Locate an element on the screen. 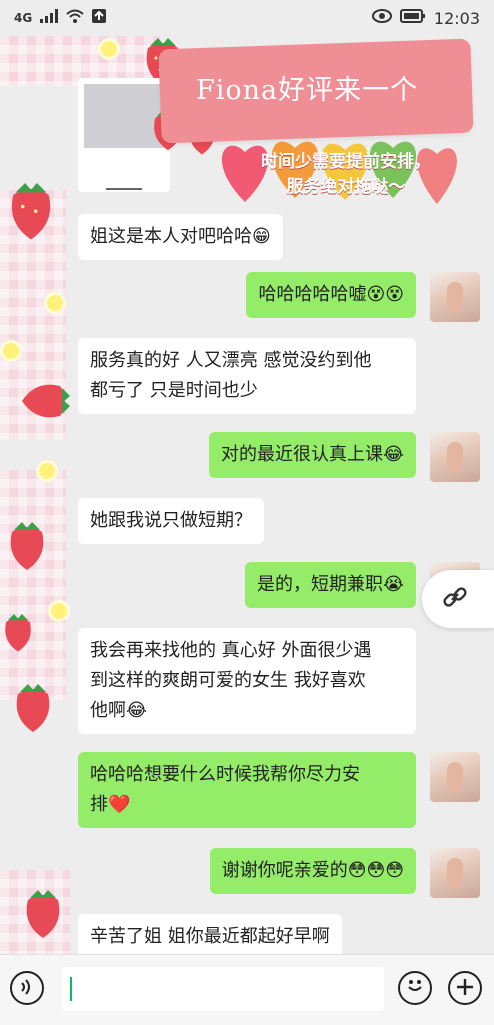 The image size is (494, 1025). emoji-icon is located at coordinates (415, 988).